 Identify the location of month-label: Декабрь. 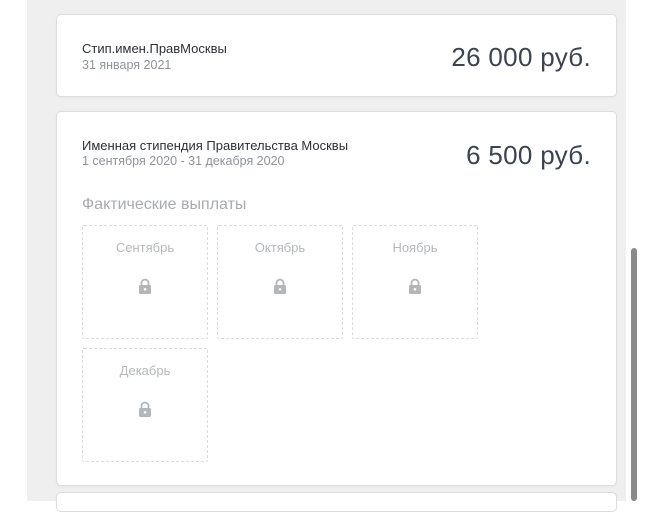
(145, 370).